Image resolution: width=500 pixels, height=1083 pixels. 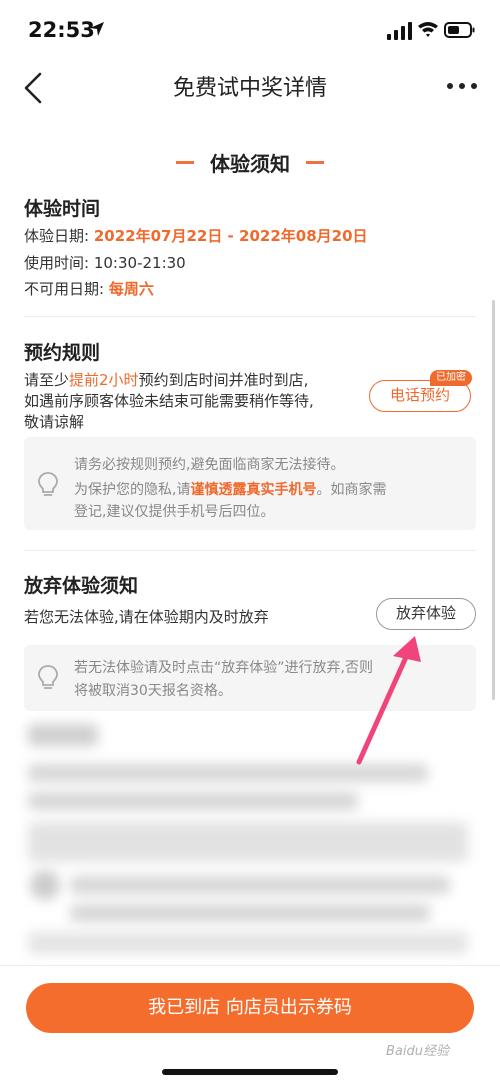 What do you see at coordinates (81, 586) in the screenshot?
I see `give-up-title: 放弃体验须知` at bounding box center [81, 586].